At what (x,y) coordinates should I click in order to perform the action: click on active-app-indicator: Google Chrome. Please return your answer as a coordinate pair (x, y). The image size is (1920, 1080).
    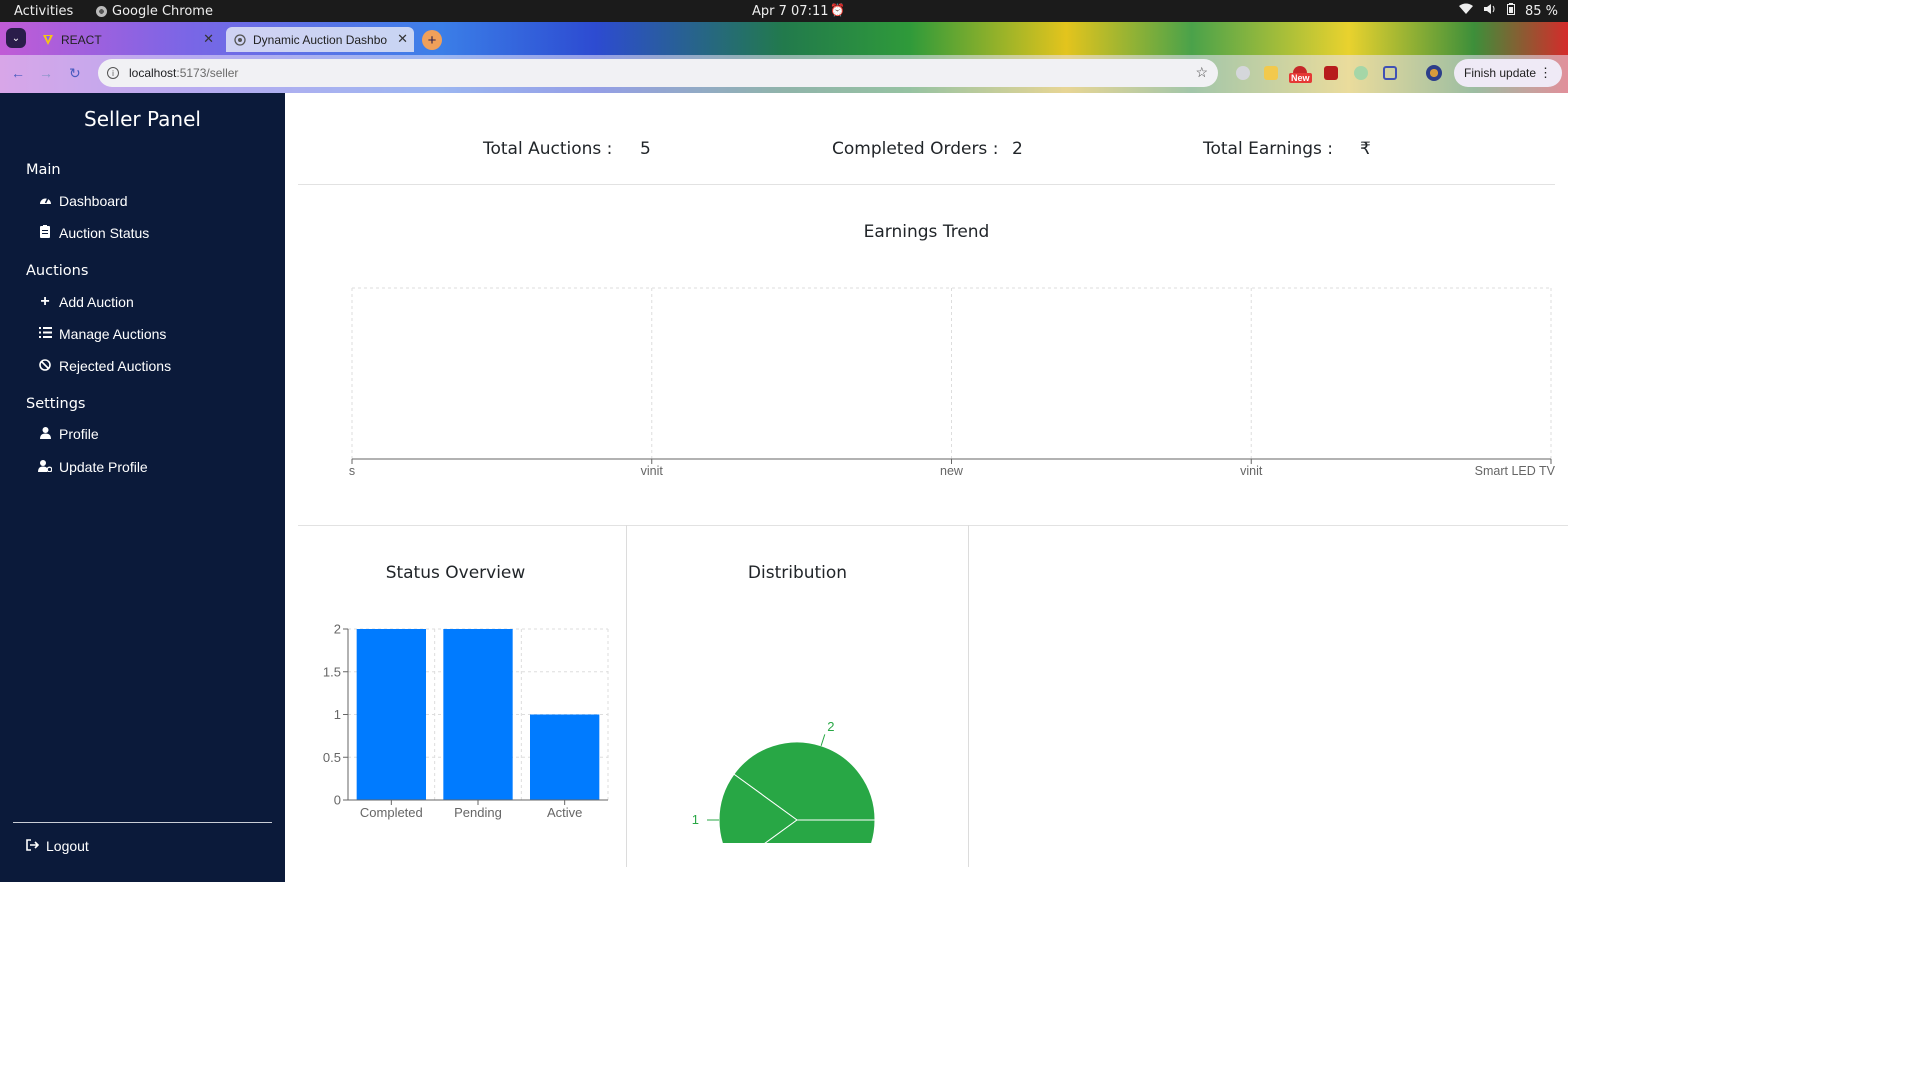
    Looking at the image, I should click on (154, 11).